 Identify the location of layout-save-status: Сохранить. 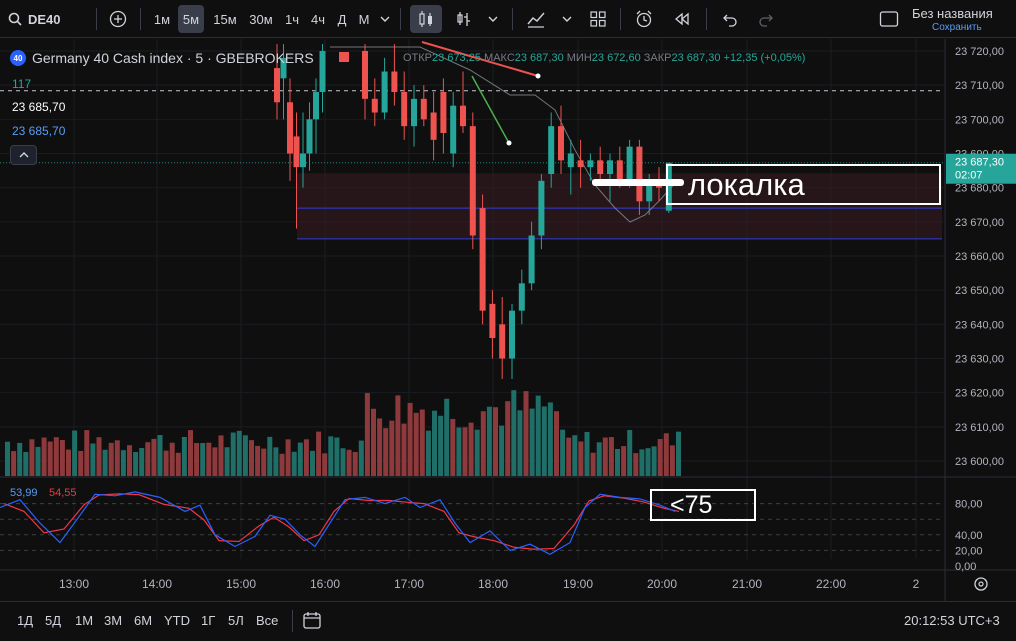
(957, 27).